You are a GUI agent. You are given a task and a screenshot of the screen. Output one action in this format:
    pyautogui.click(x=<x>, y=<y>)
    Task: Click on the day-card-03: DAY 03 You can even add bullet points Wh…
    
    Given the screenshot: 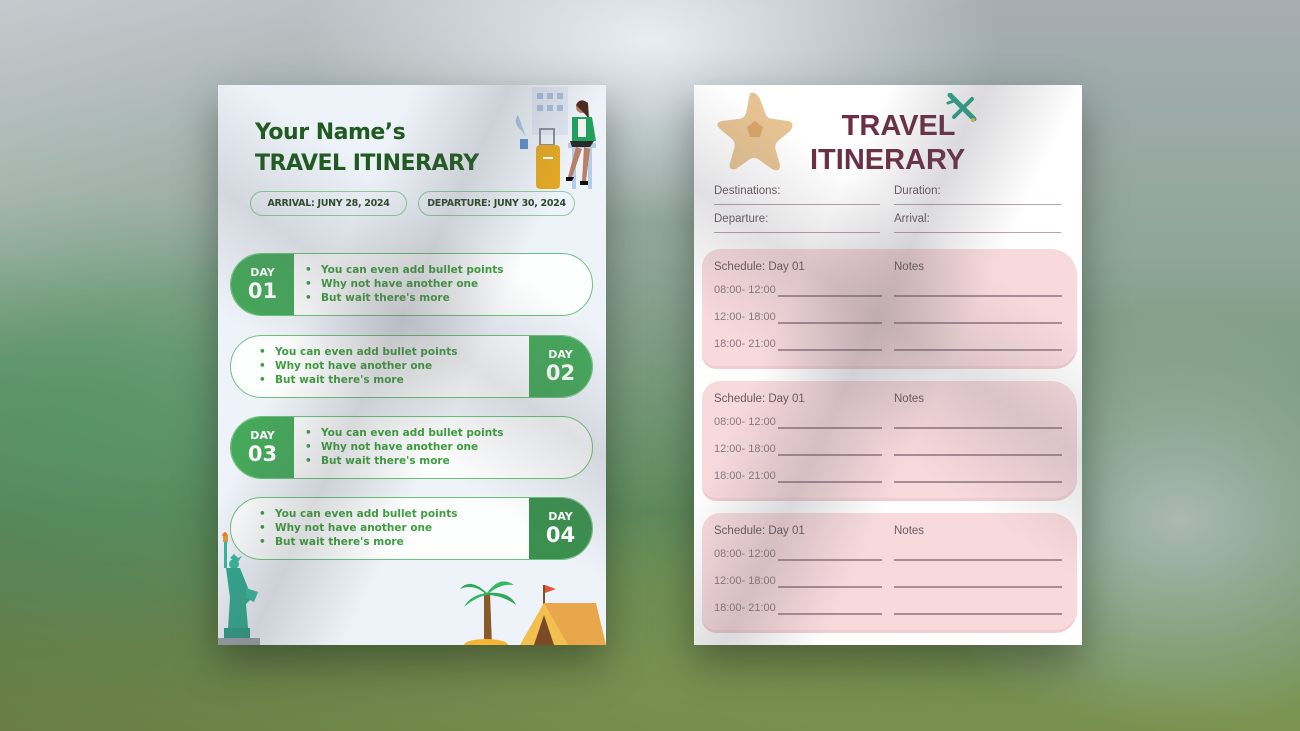 What is the action you would take?
    pyautogui.click(x=411, y=447)
    